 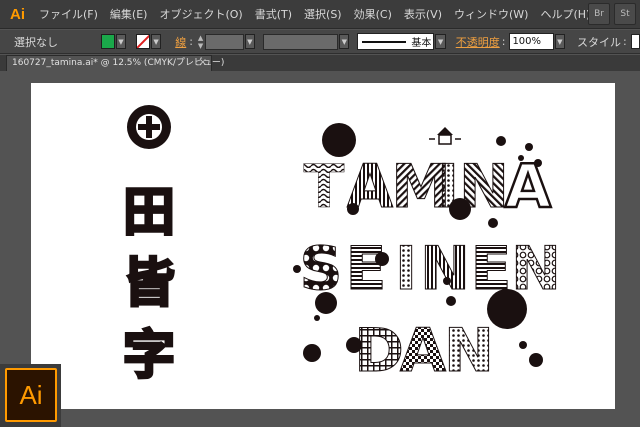 What do you see at coordinates (635, 41) in the screenshot?
I see `graphic-style-swatch` at bounding box center [635, 41].